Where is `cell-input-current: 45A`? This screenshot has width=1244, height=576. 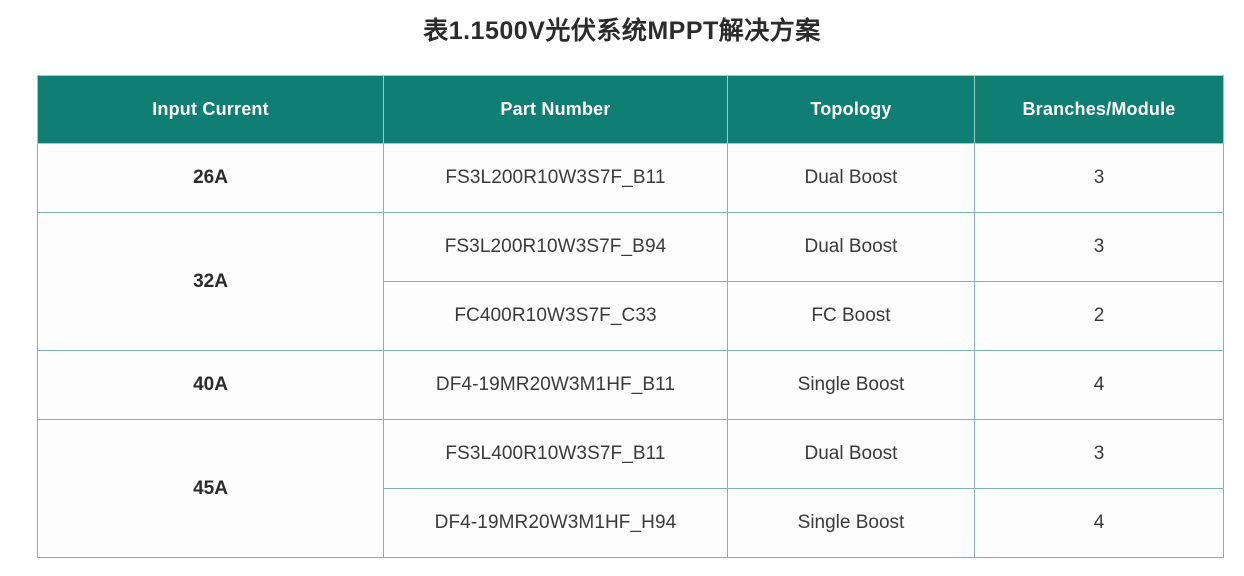
cell-input-current: 45A is located at coordinates (210, 488).